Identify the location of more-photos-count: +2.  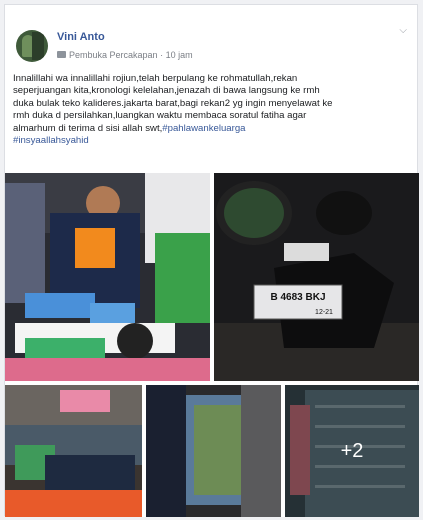
(352, 451).